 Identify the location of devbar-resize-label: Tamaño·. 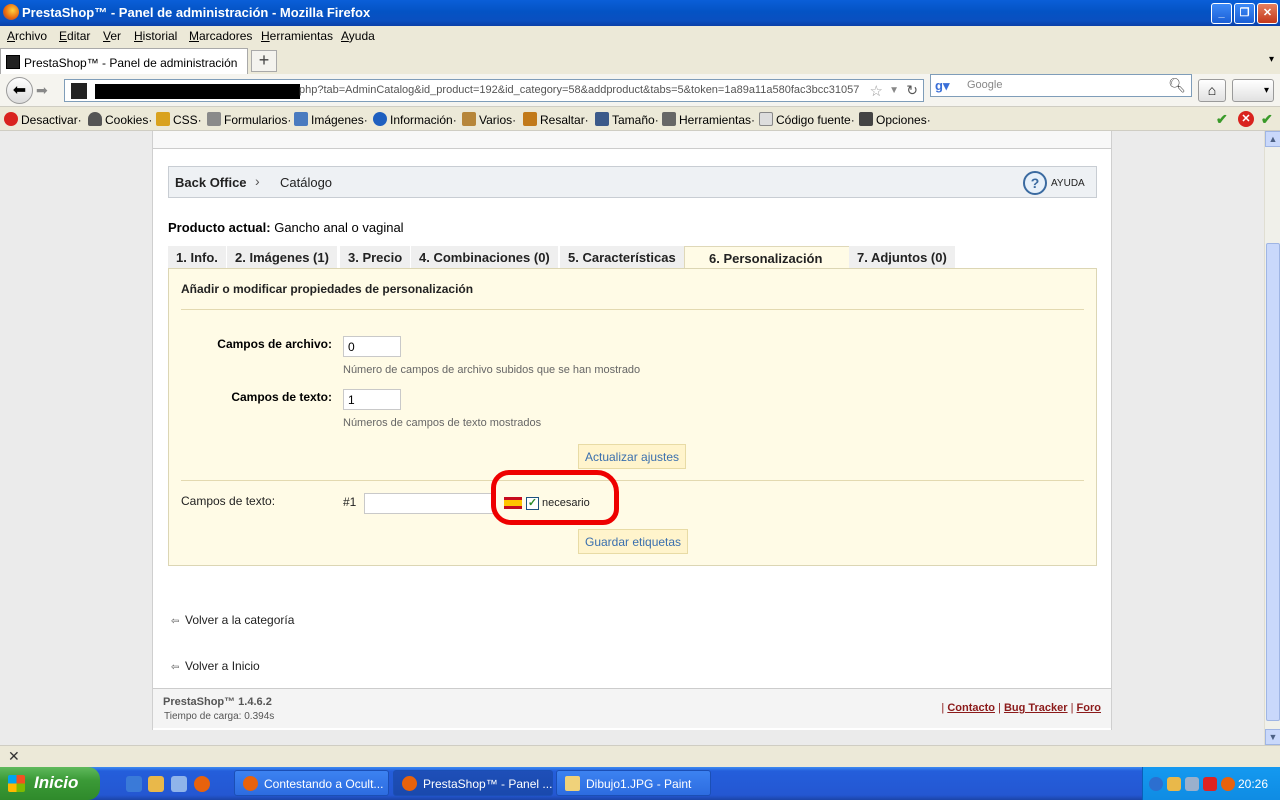
(635, 120).